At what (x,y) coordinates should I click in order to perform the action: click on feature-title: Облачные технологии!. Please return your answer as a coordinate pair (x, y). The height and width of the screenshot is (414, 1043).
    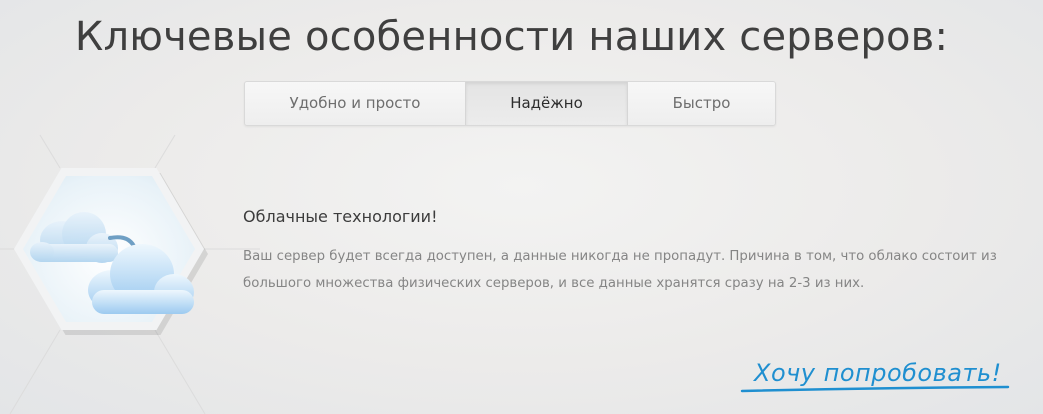
    Looking at the image, I should click on (340, 216).